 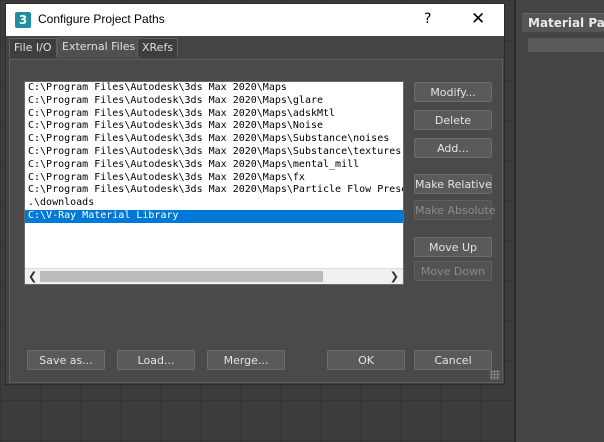 I want to click on cancel-button: Cancel, so click(x=453, y=360).